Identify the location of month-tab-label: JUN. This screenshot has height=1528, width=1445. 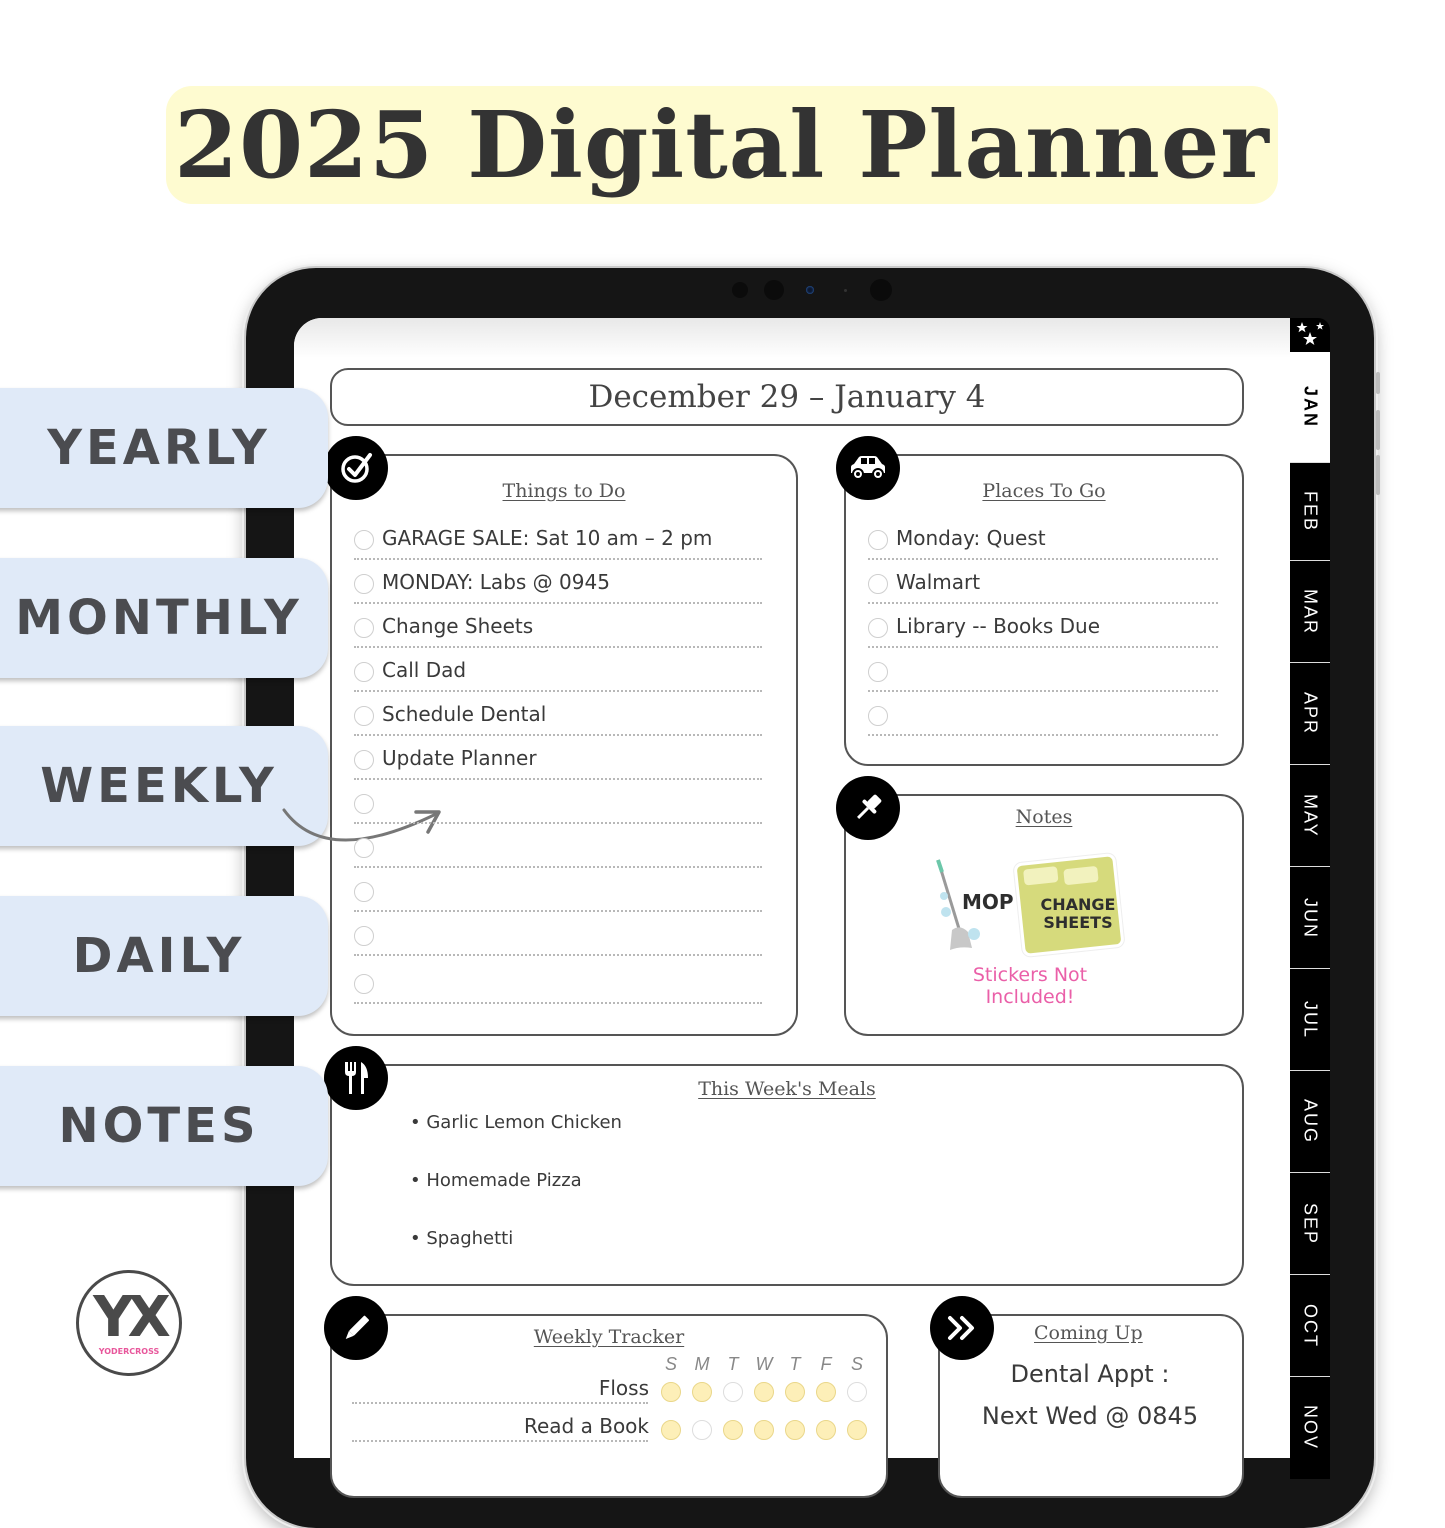
(1310, 918).